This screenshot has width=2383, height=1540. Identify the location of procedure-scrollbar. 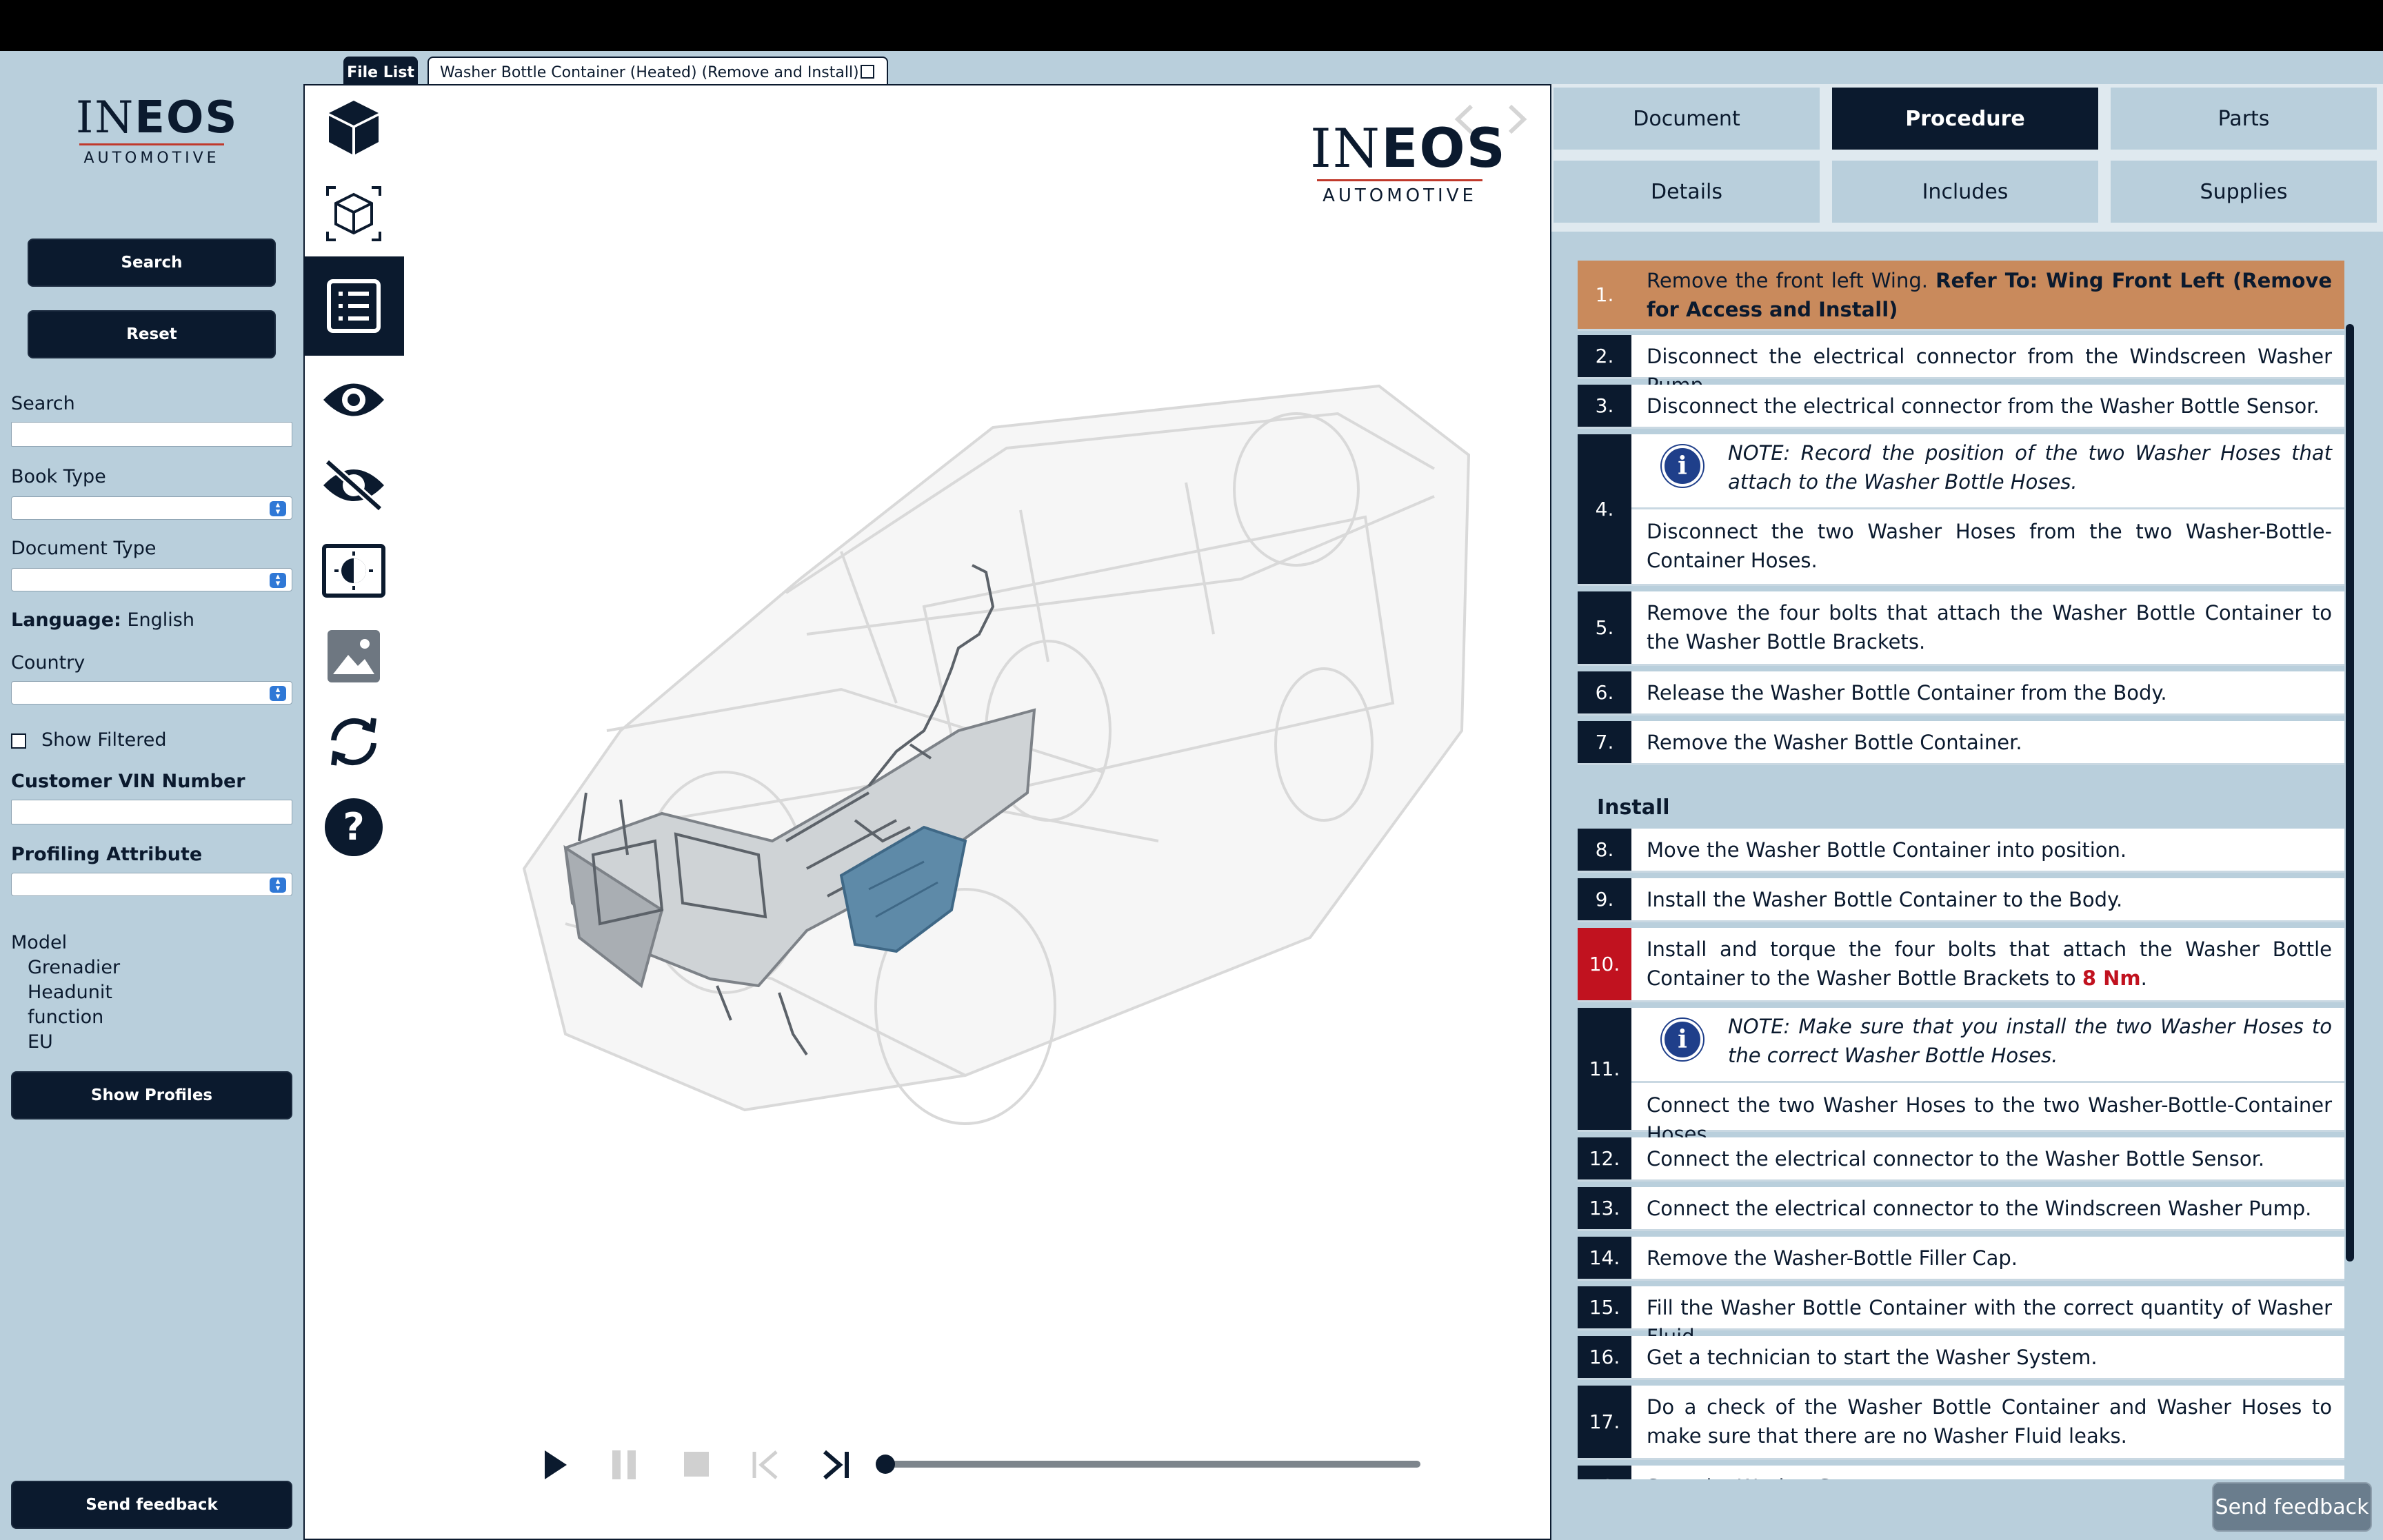
(2350, 793).